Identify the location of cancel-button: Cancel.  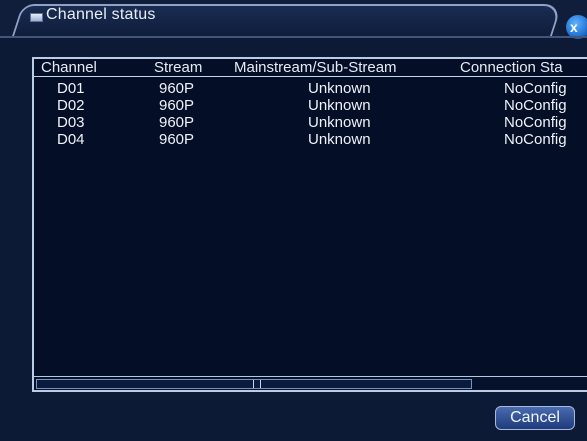
(535, 418).